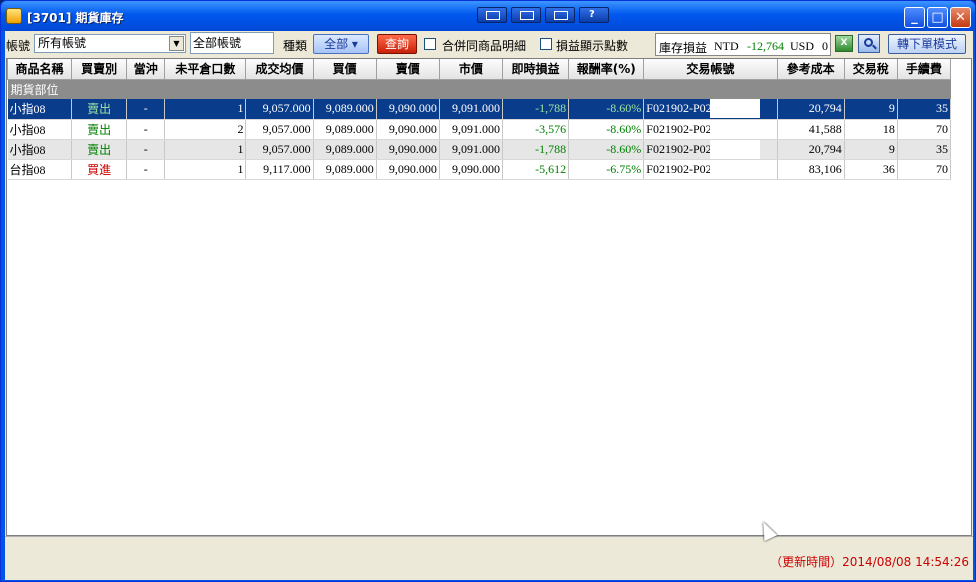  What do you see at coordinates (869, 43) in the screenshot?
I see `search-icon` at bounding box center [869, 43].